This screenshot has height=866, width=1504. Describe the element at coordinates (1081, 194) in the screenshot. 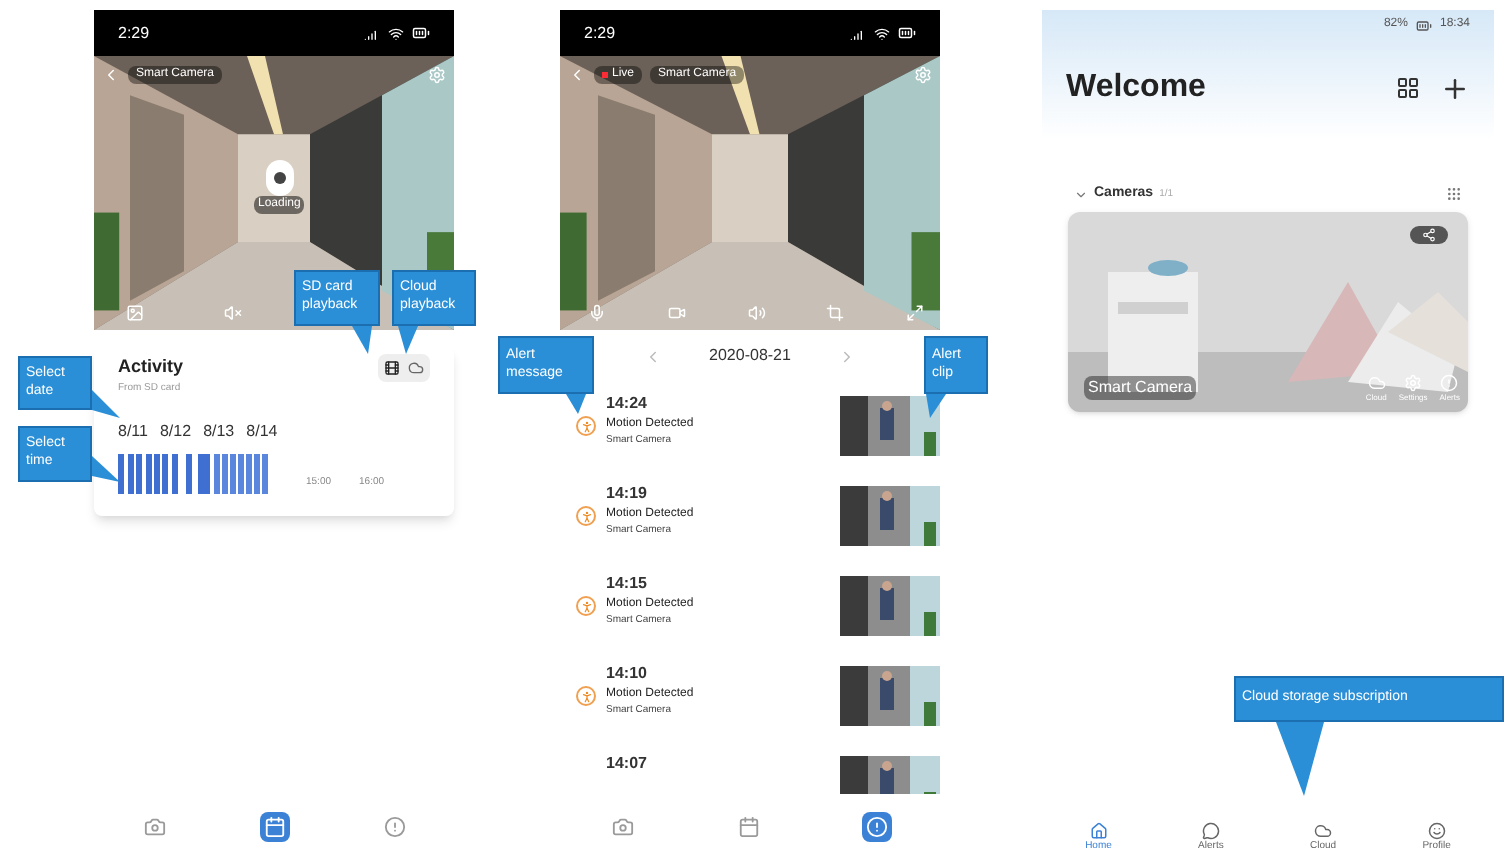

I see `collapse-icon` at that location.